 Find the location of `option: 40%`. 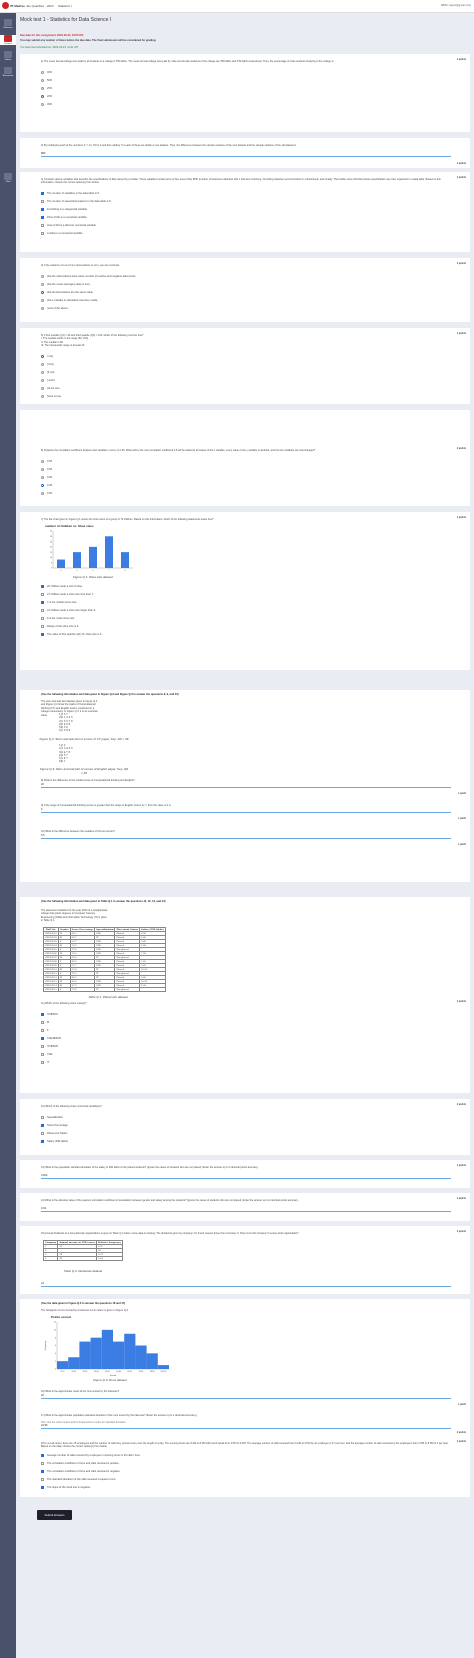

option: 40% is located at coordinates (255, 72).